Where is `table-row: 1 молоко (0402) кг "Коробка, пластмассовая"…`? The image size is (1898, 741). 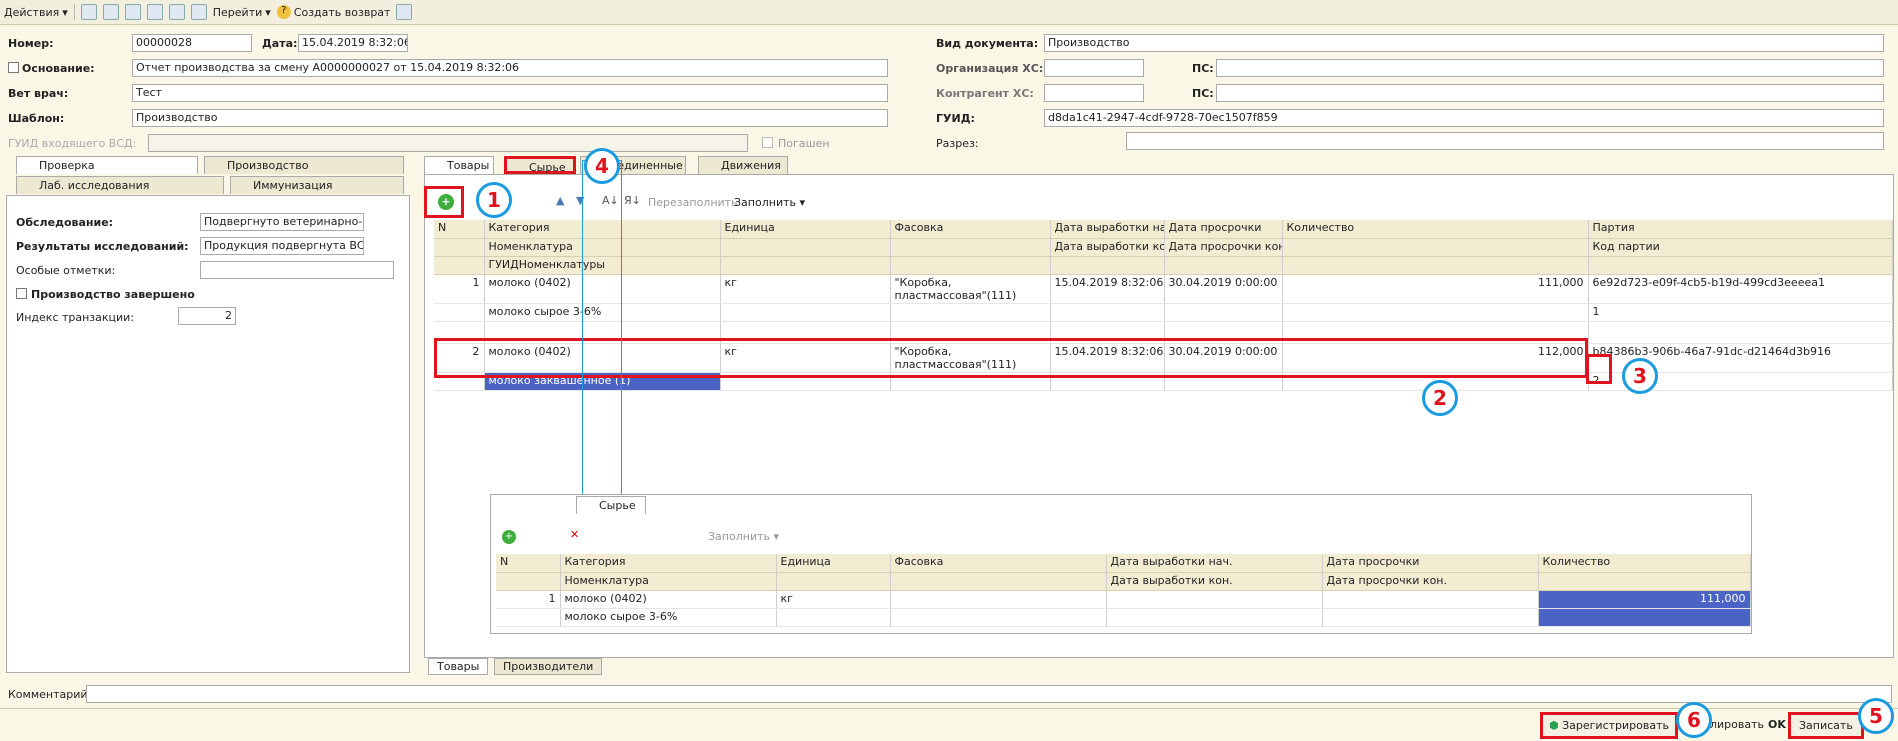 table-row: 1 молоко (0402) кг "Коробка, пластмассовая"… is located at coordinates (1163, 289).